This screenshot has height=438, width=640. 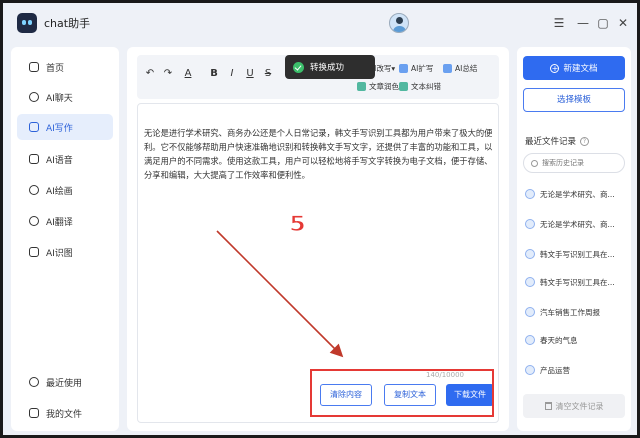 What do you see at coordinates (555, 68) in the screenshot?
I see `plus-icon: +` at bounding box center [555, 68].